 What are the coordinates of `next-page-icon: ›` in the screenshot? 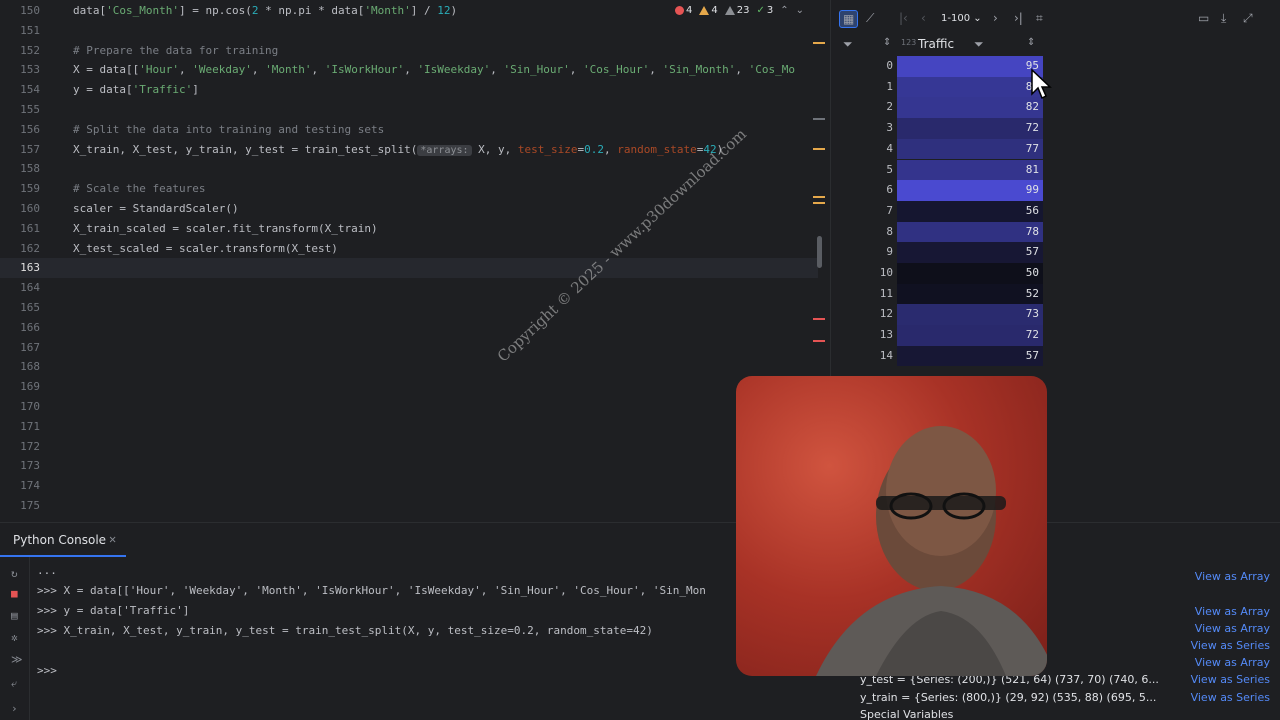 It's located at (995, 18).